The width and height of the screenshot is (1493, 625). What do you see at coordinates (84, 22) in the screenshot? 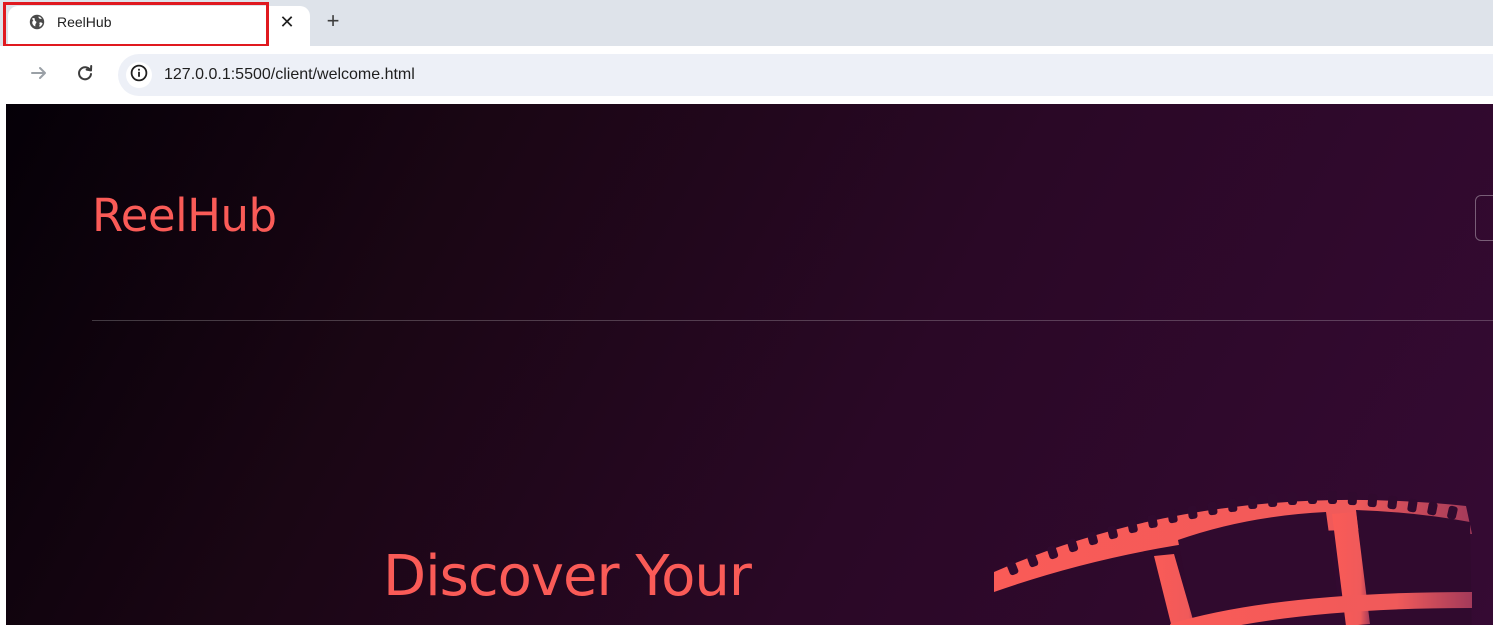
I see `tab-title: ReelHub` at bounding box center [84, 22].